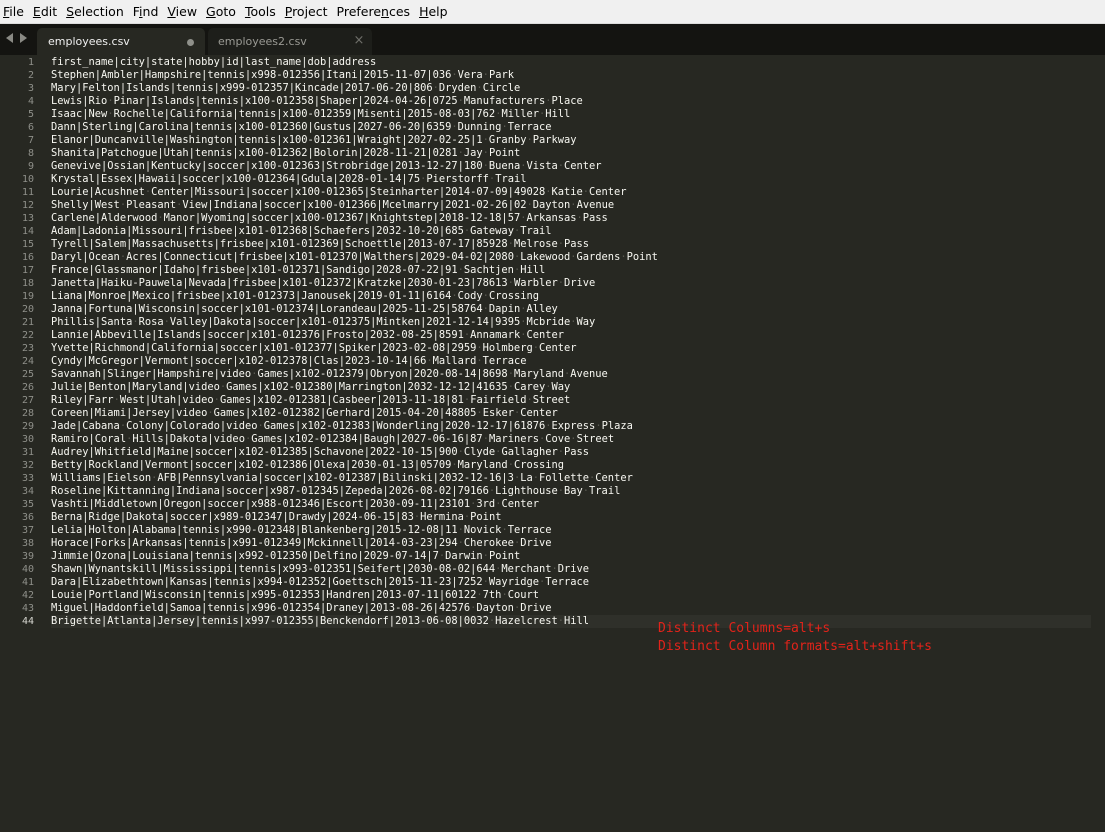 Image resolution: width=1105 pixels, height=832 pixels. What do you see at coordinates (27, 530) in the screenshot?
I see `line-number: 37` at bounding box center [27, 530].